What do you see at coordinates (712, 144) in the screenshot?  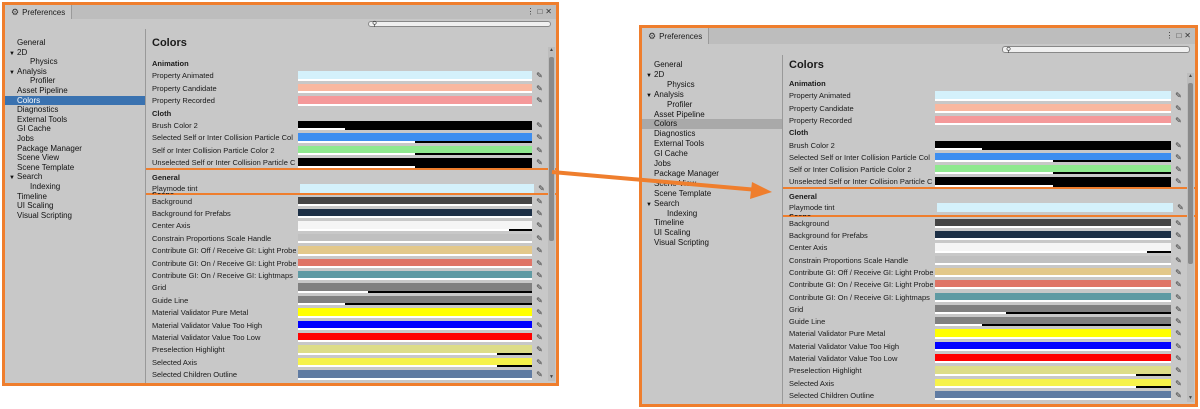 I see `sidebar-item-external-tools: External Tools` at bounding box center [712, 144].